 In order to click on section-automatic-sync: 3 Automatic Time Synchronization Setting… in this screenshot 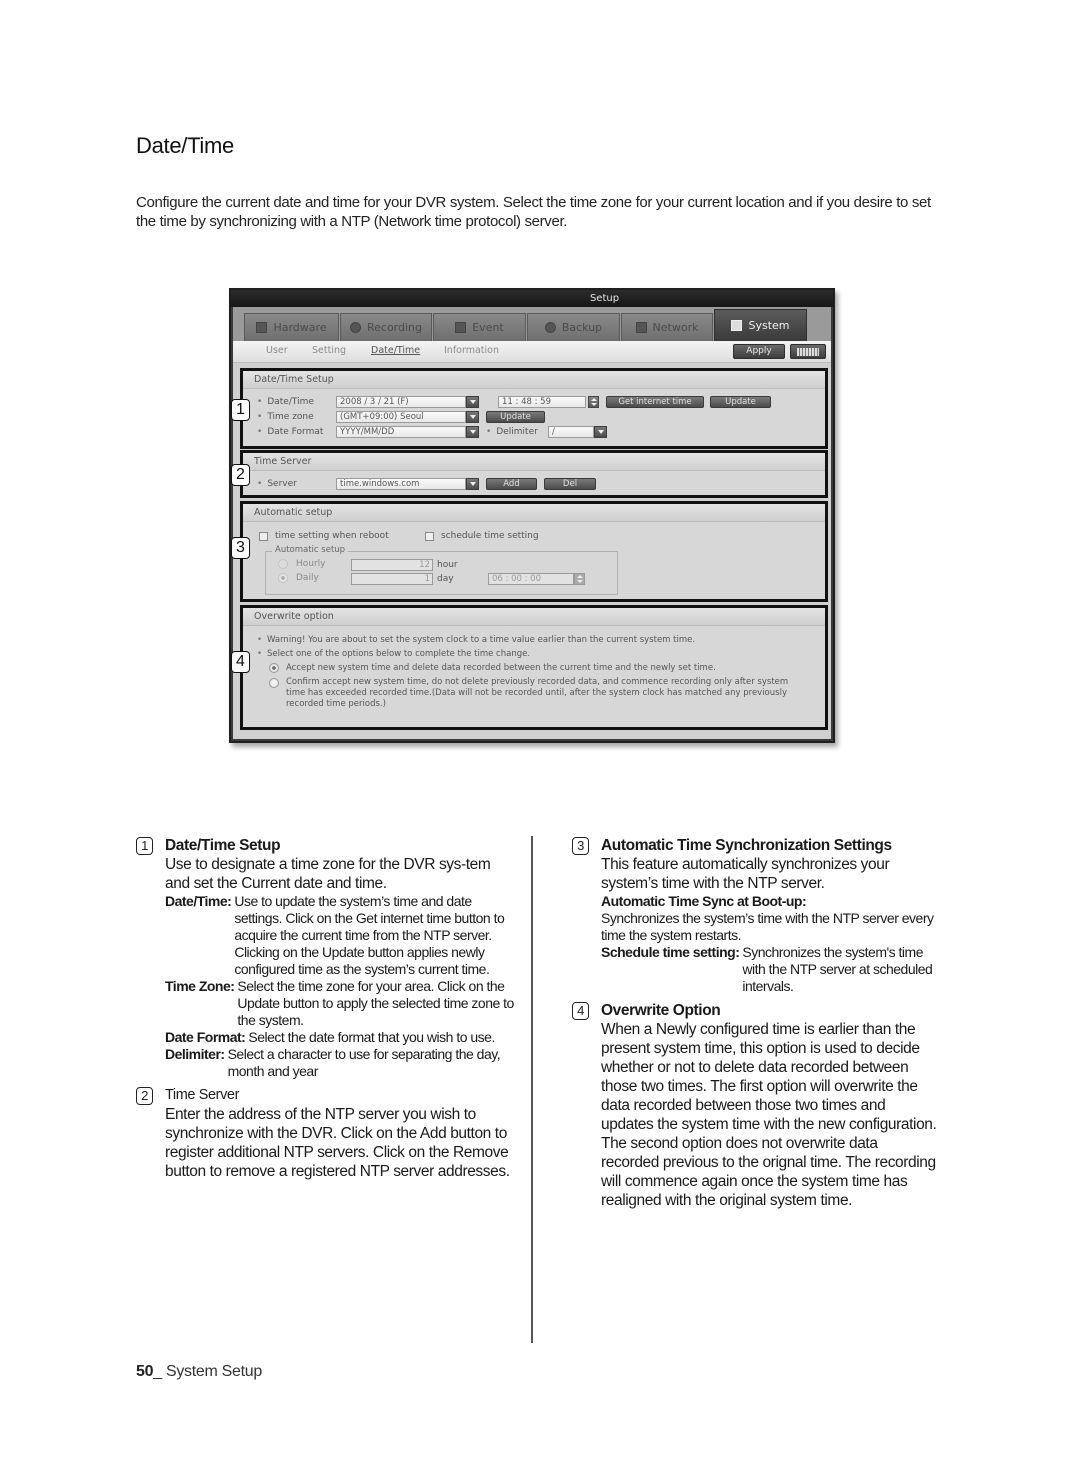, I will do `click(754, 915)`.